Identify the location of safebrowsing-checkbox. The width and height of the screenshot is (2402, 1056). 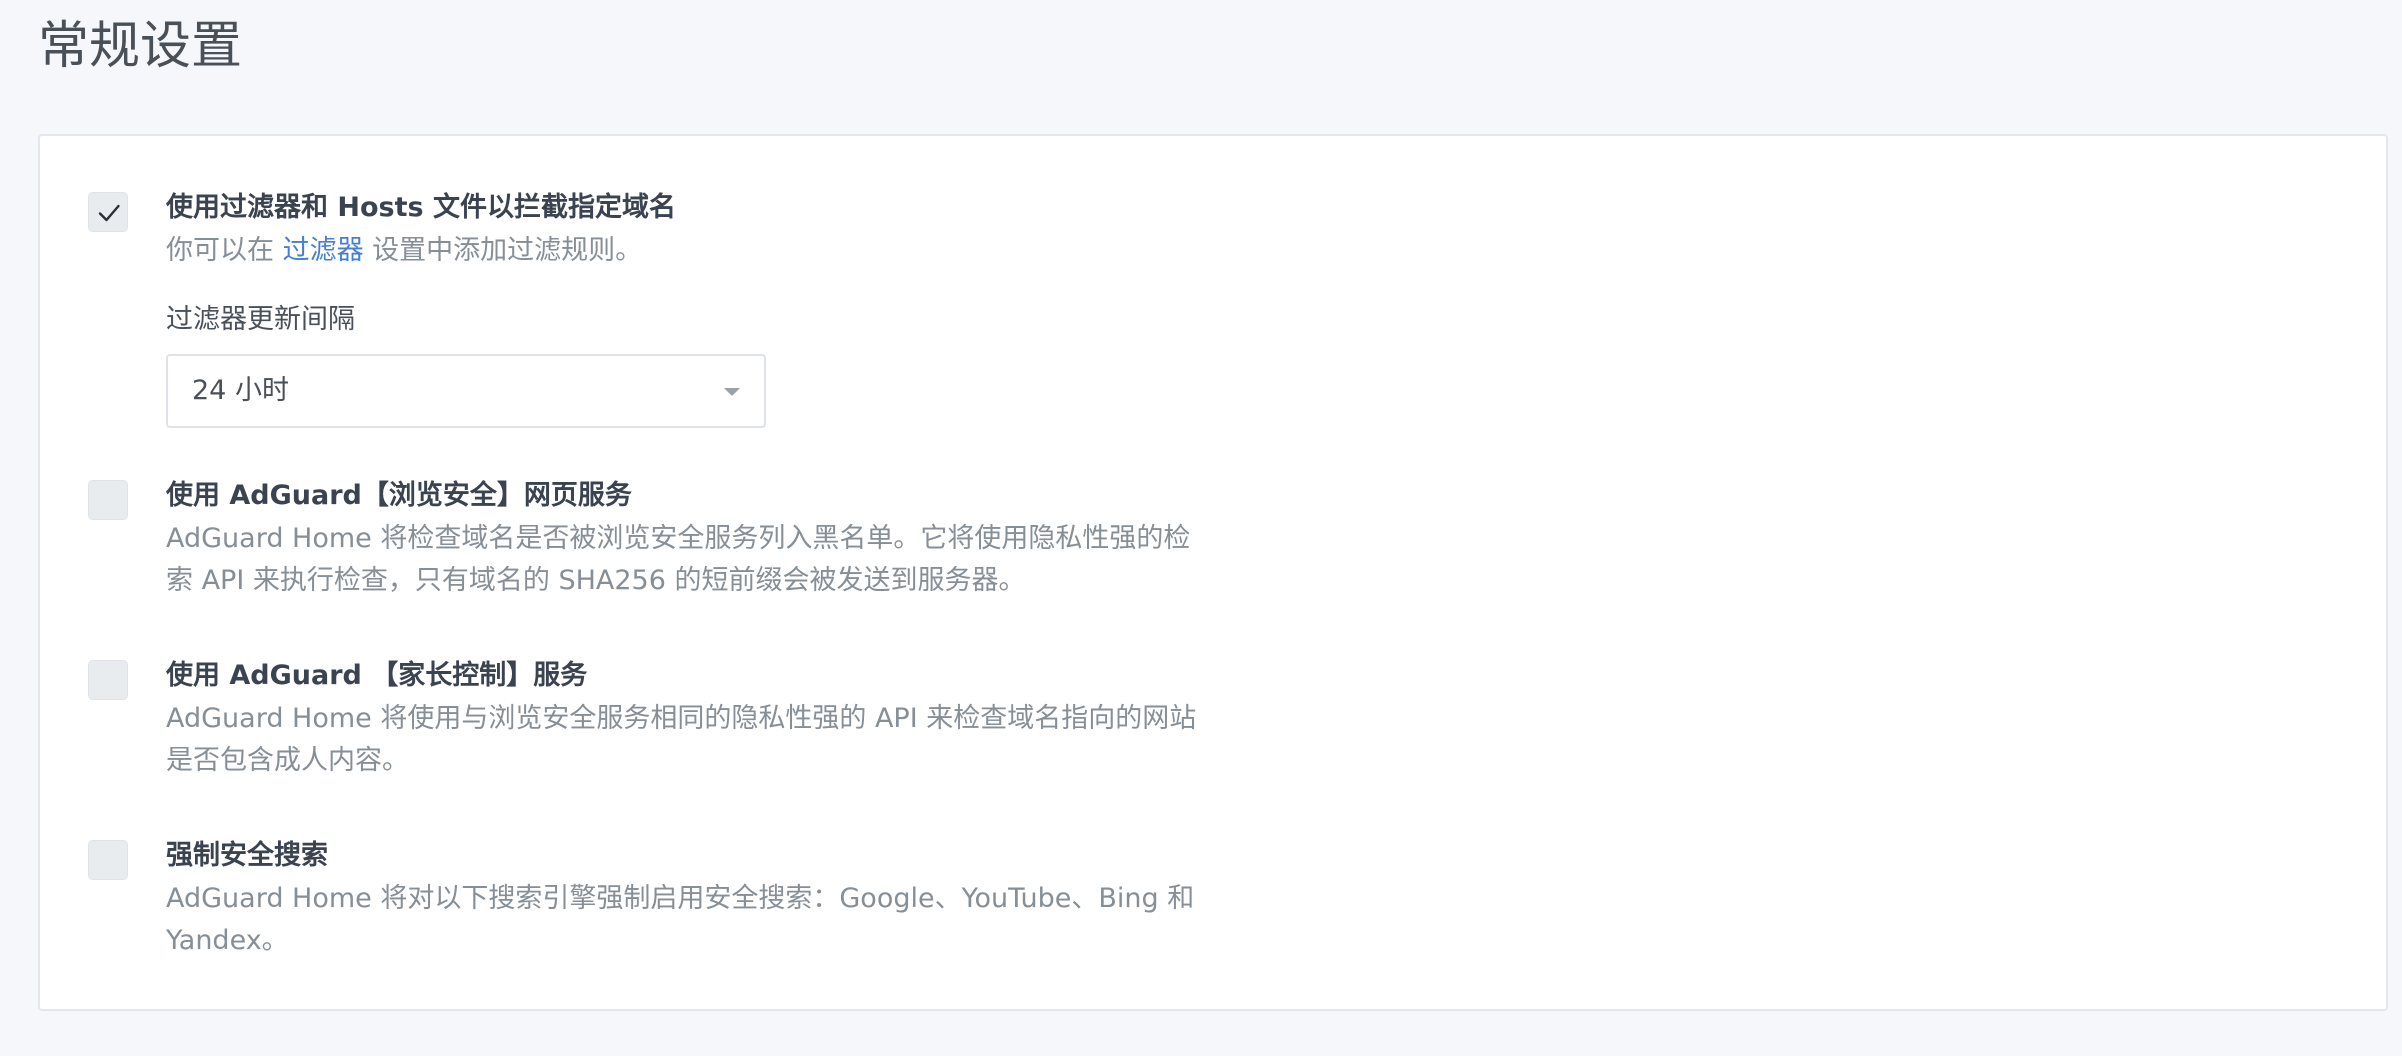
(108, 500).